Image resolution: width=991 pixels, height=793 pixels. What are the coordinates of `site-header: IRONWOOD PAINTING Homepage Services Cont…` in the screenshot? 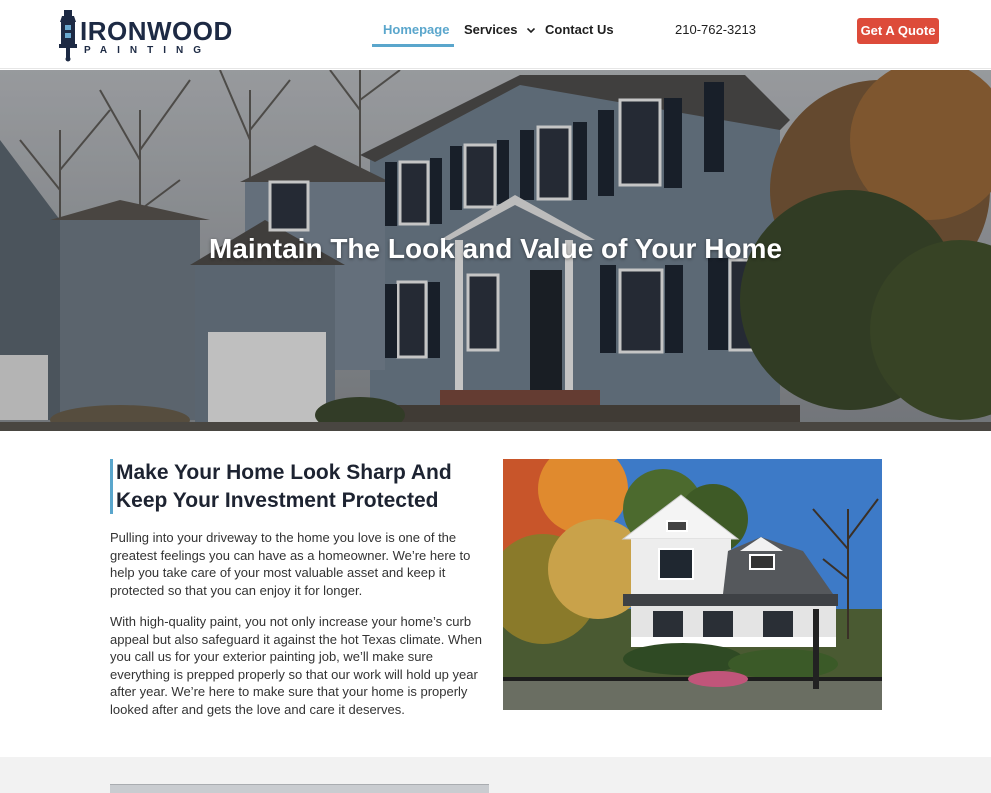 It's located at (495, 34).